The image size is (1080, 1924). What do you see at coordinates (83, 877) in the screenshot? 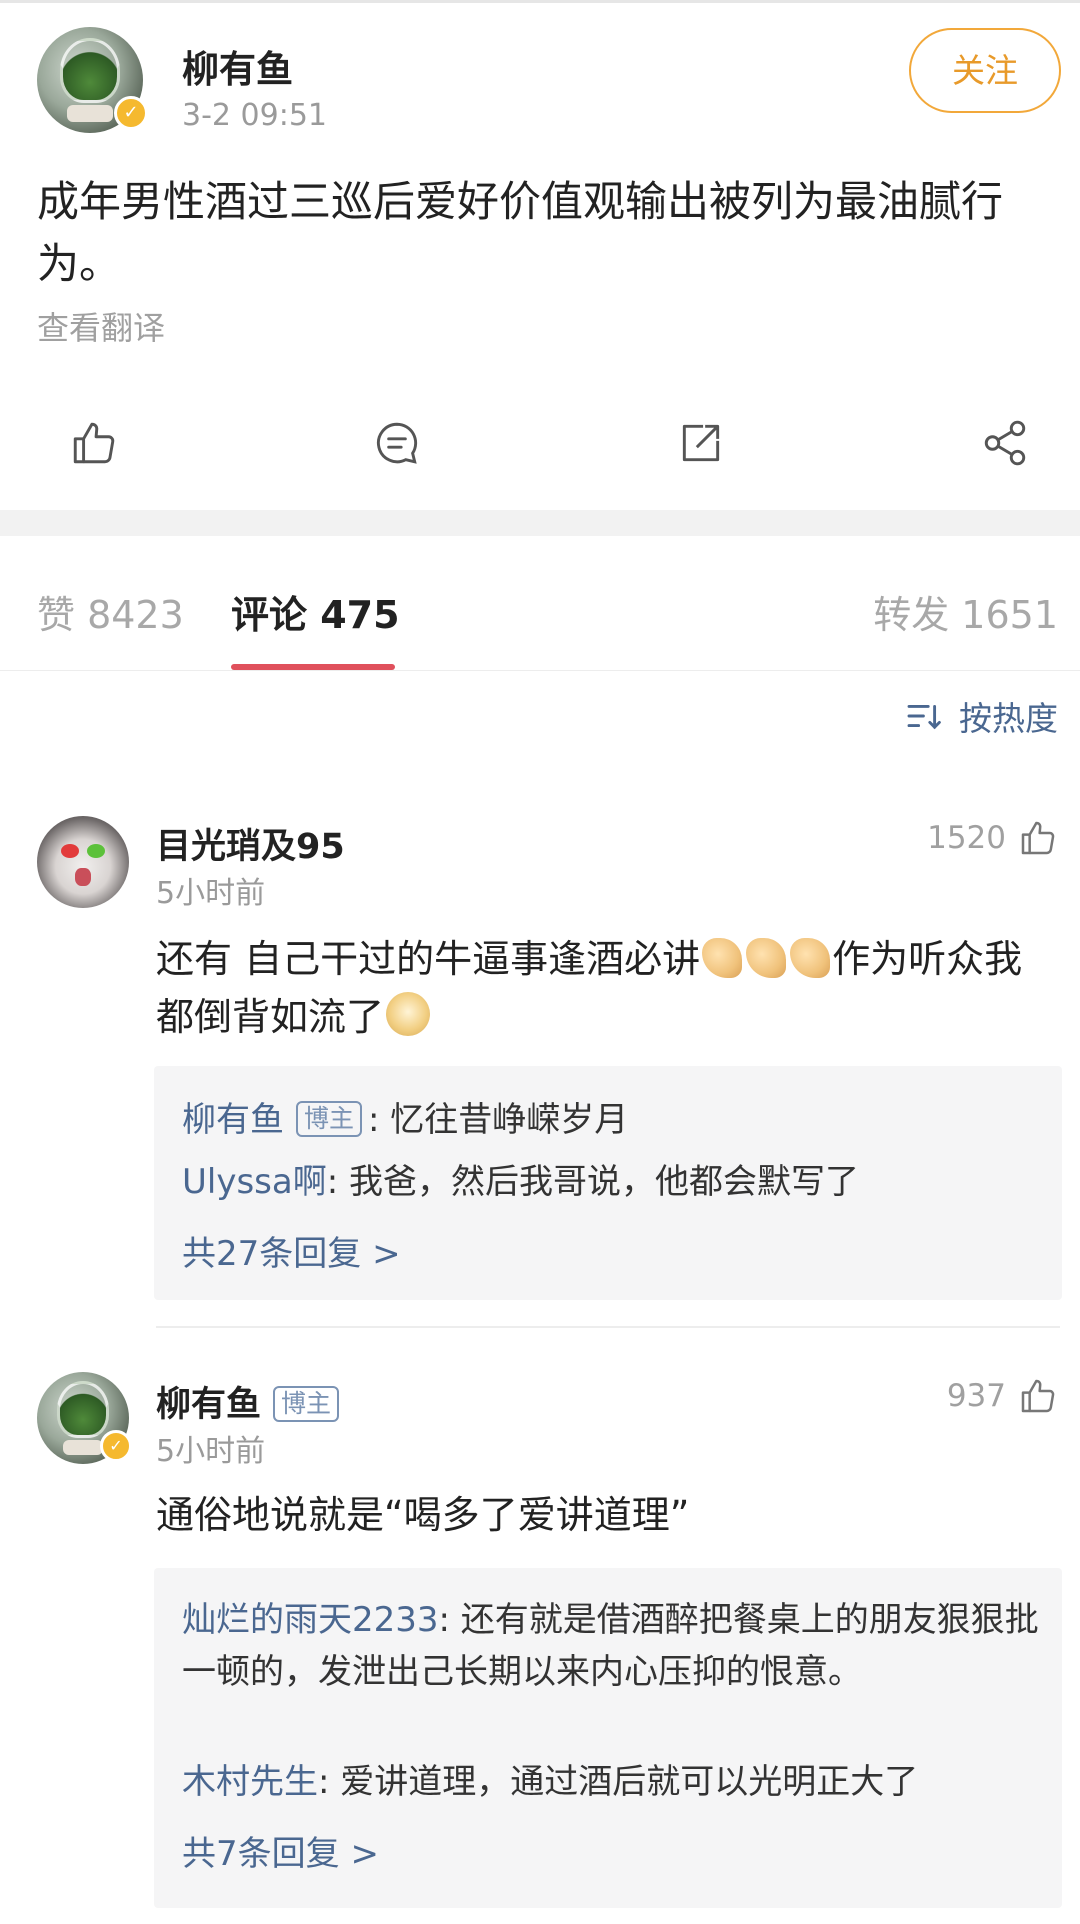
I see `avatar-mouth` at bounding box center [83, 877].